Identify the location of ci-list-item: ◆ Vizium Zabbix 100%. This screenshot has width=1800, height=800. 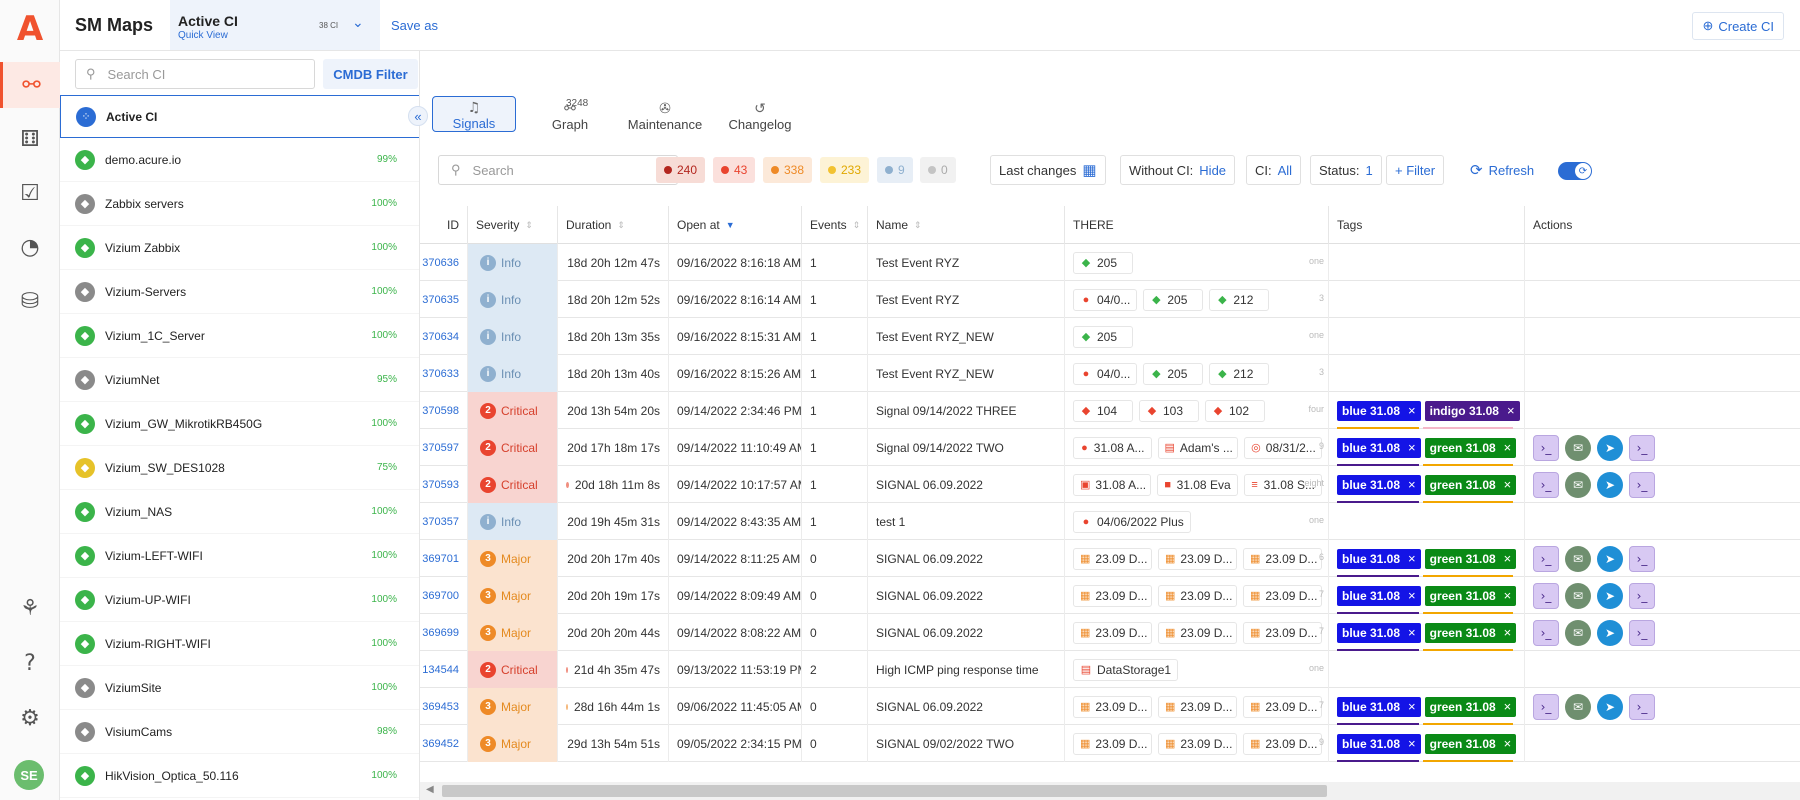
(239, 248).